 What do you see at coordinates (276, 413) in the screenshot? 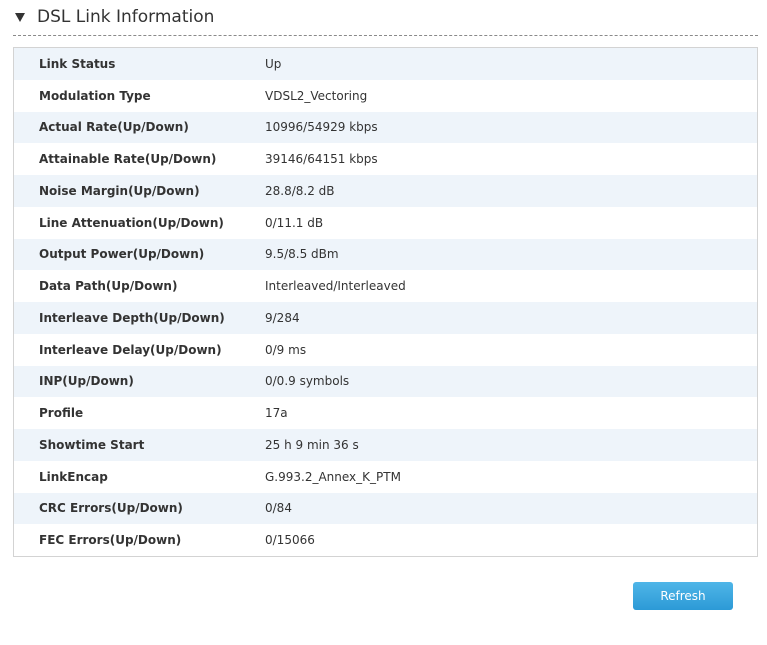
I see `row-value: 17a` at bounding box center [276, 413].